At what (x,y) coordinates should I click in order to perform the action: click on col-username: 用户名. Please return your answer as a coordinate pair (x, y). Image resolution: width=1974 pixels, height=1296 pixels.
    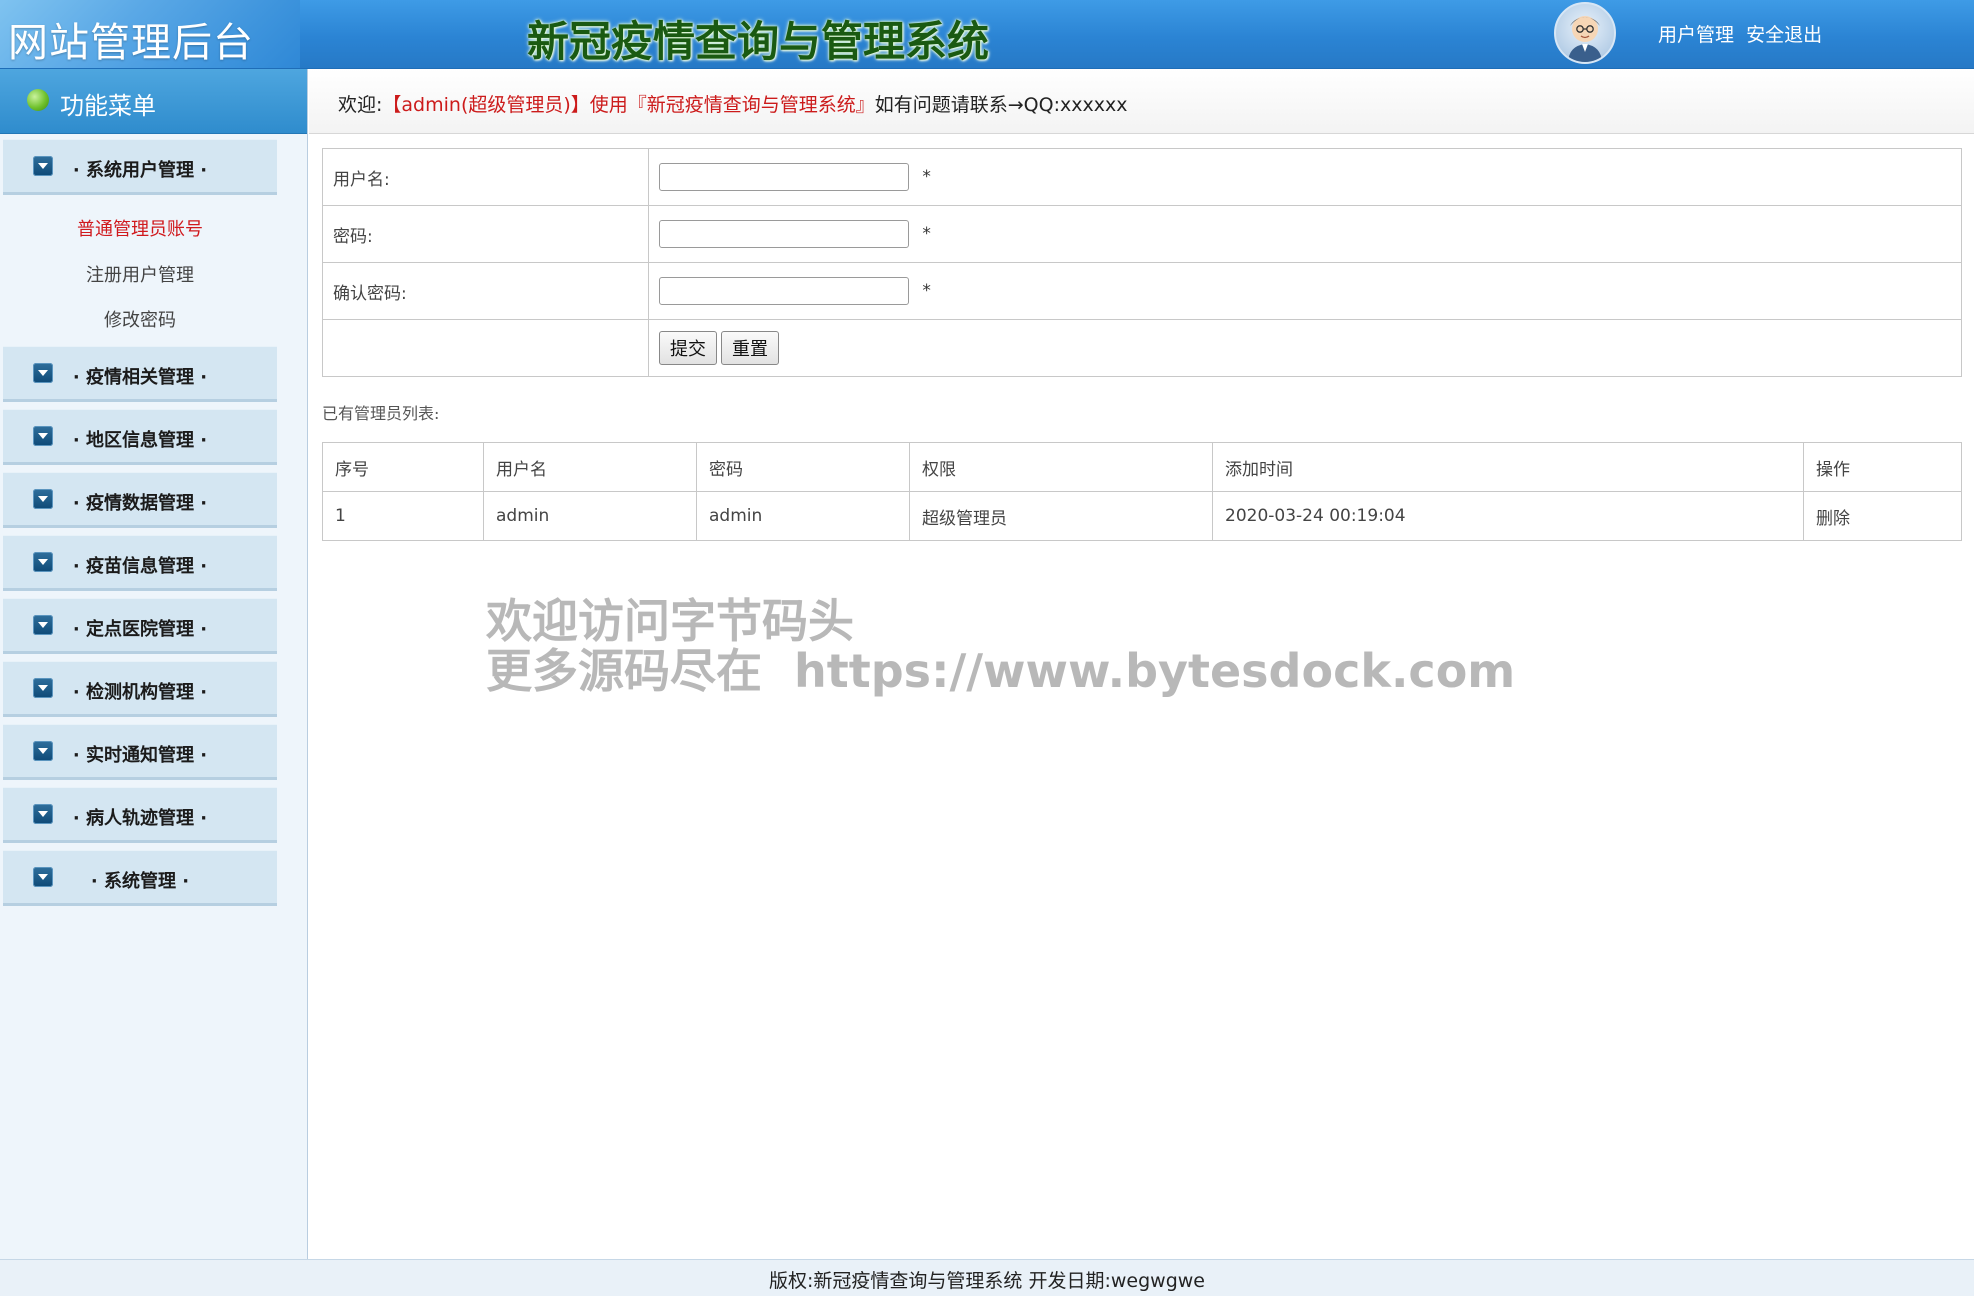
    Looking at the image, I should click on (590, 467).